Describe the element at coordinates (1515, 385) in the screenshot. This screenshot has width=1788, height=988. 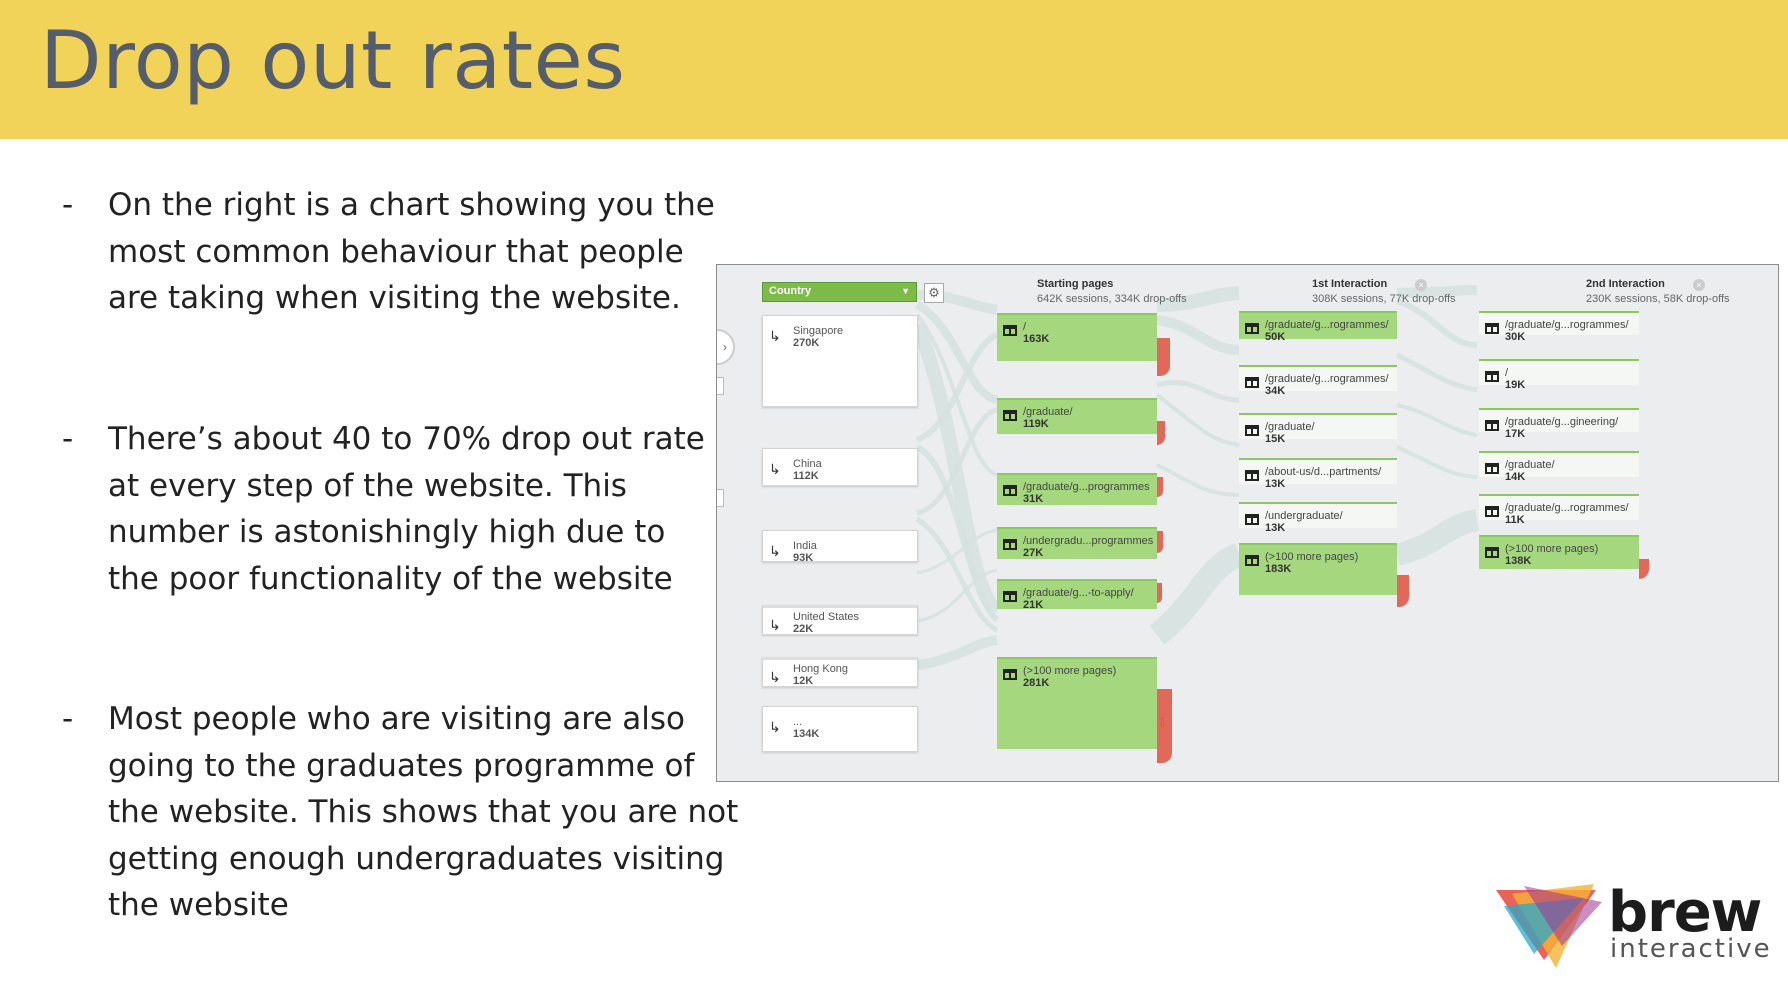
I see `node-value: 19K` at that location.